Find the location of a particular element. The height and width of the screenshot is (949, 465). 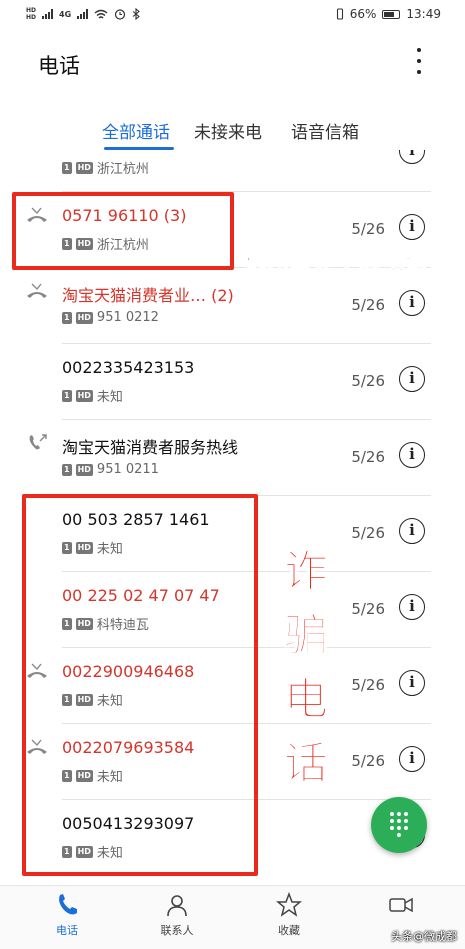

vibrate-icon is located at coordinates (339, 14).